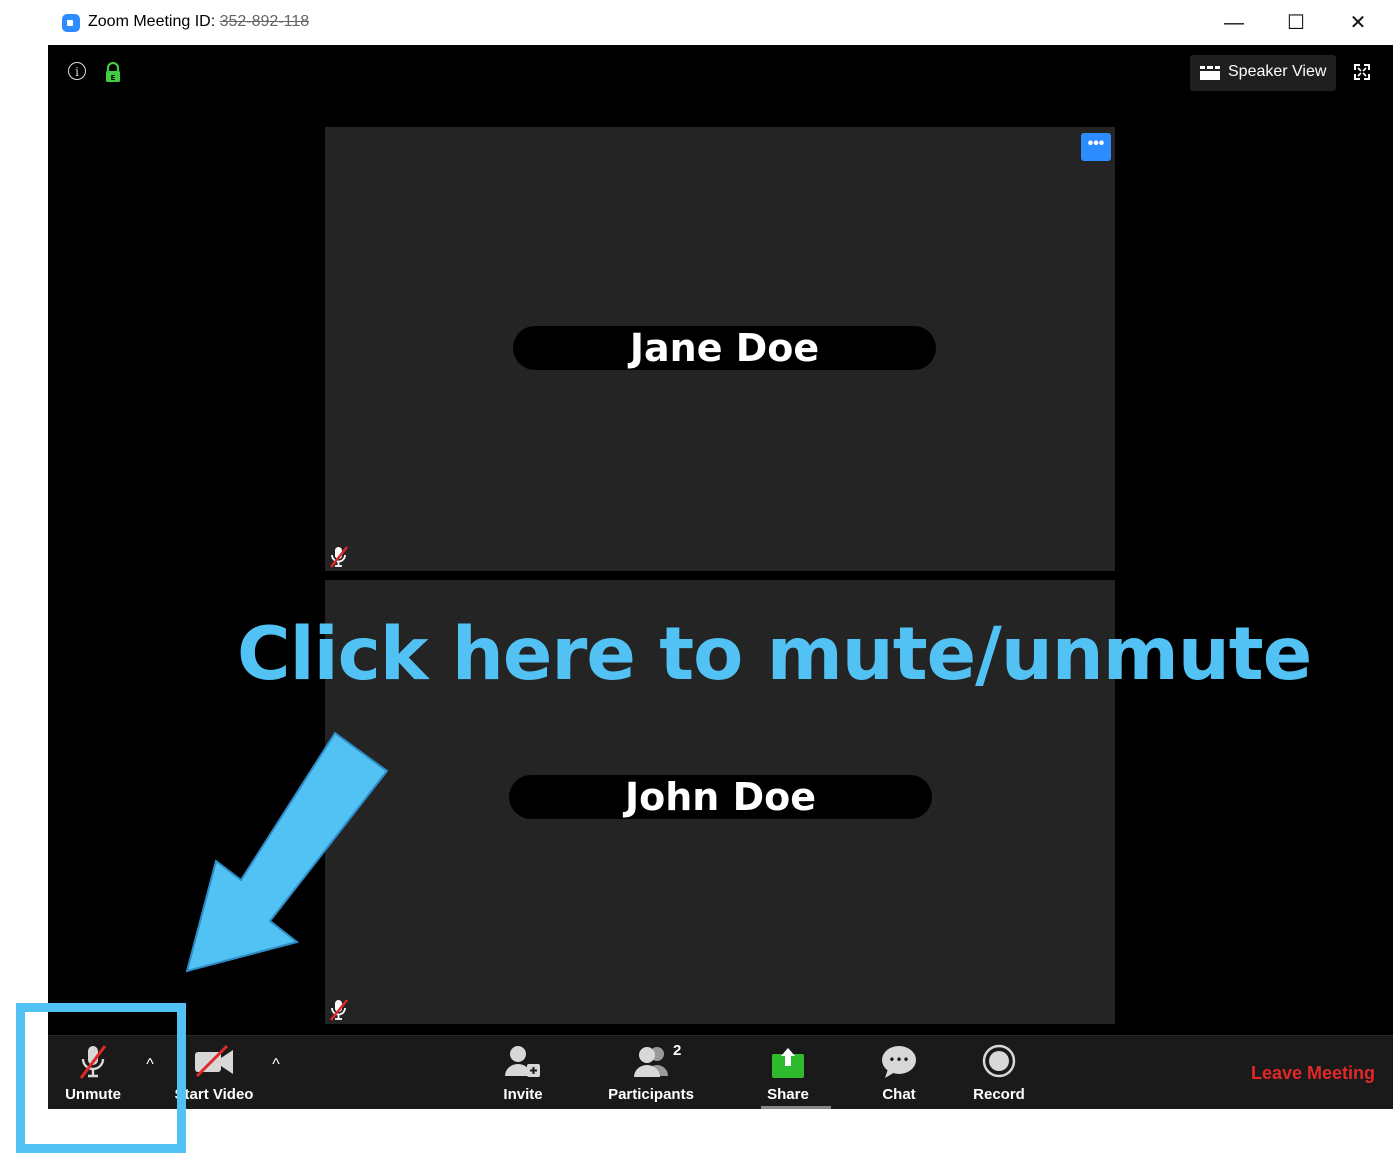 This screenshot has width=1399, height=1153. I want to click on window-title: Zoom Meeting ID: 352-892-118, so click(198, 22).